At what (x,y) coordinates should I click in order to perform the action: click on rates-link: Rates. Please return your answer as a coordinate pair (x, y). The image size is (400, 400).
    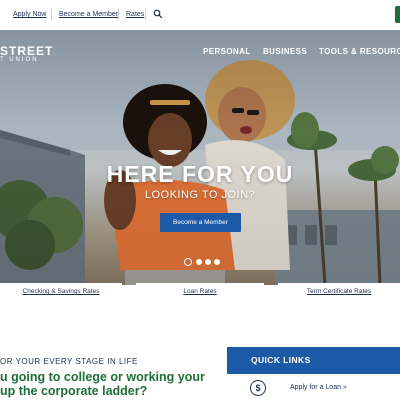
    Looking at the image, I should click on (135, 14).